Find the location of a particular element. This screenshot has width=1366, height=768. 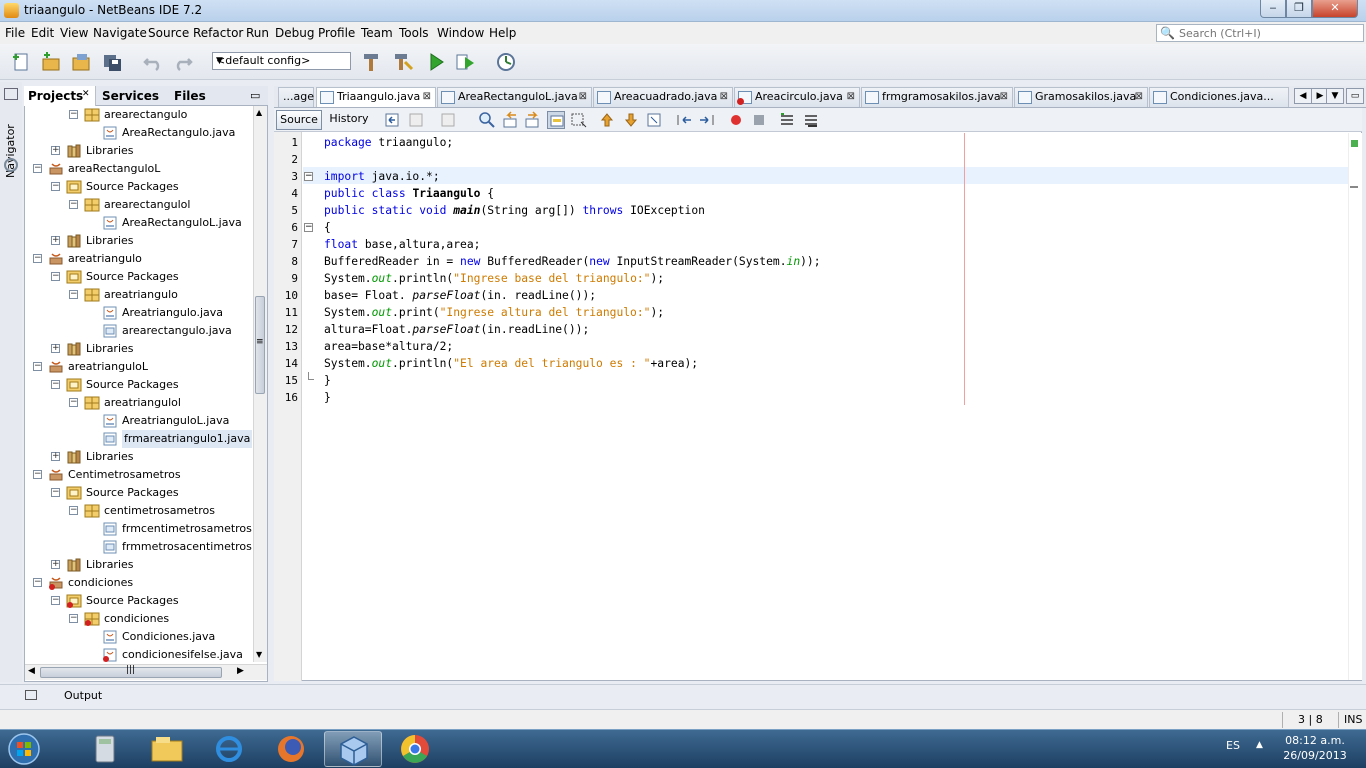

code-line: float base,altura,area; is located at coordinates (402, 244).